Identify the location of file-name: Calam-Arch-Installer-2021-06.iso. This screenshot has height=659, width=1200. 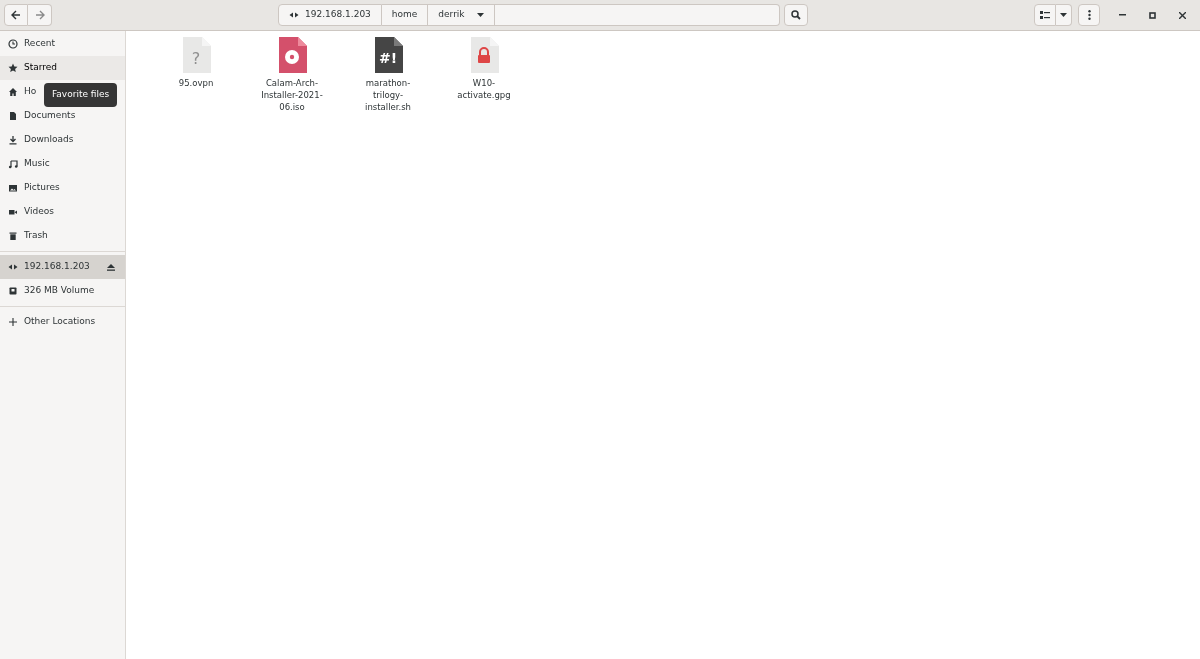
(292, 95).